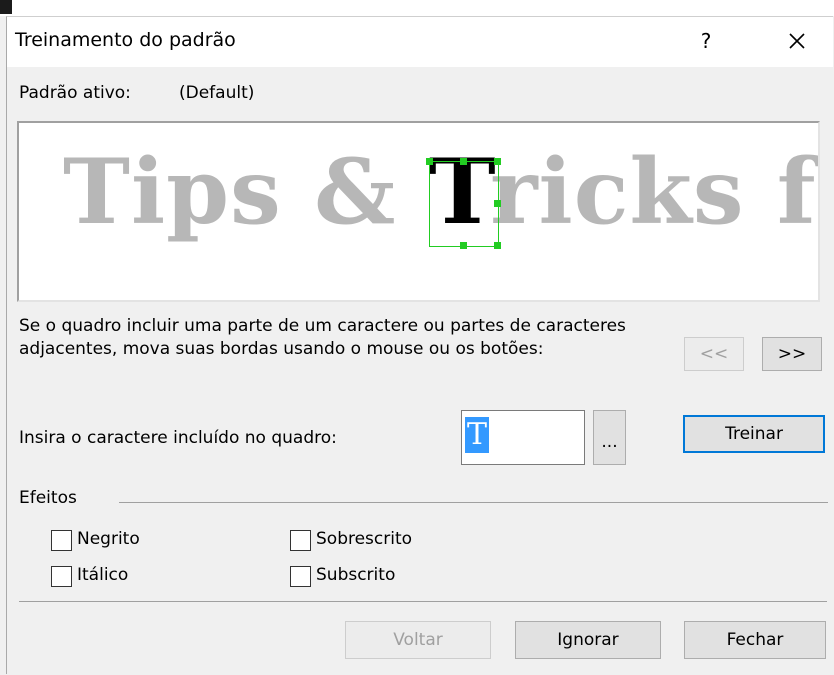 The height and width of the screenshot is (675, 834). I want to click on effects-group-divider, so click(473, 502).